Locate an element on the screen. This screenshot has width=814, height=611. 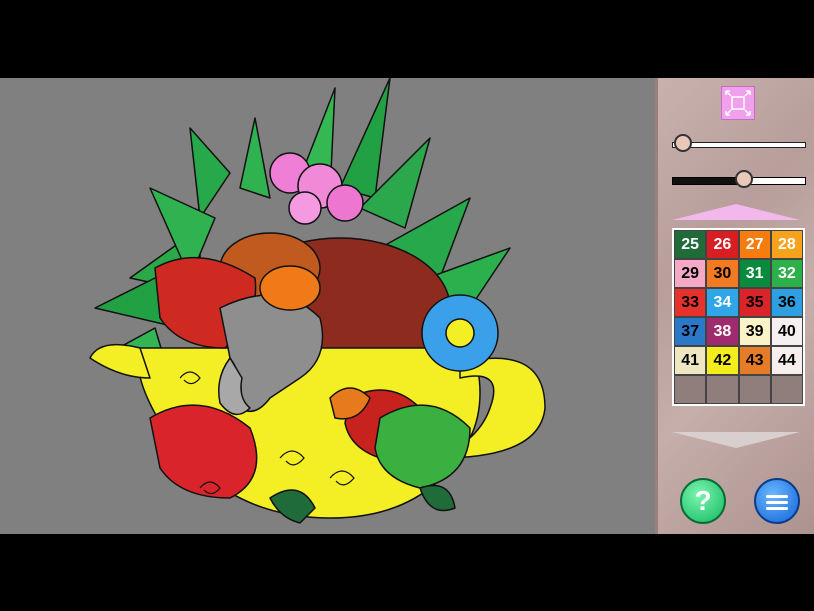
palette-color-32: 32 is located at coordinates (786, 273).